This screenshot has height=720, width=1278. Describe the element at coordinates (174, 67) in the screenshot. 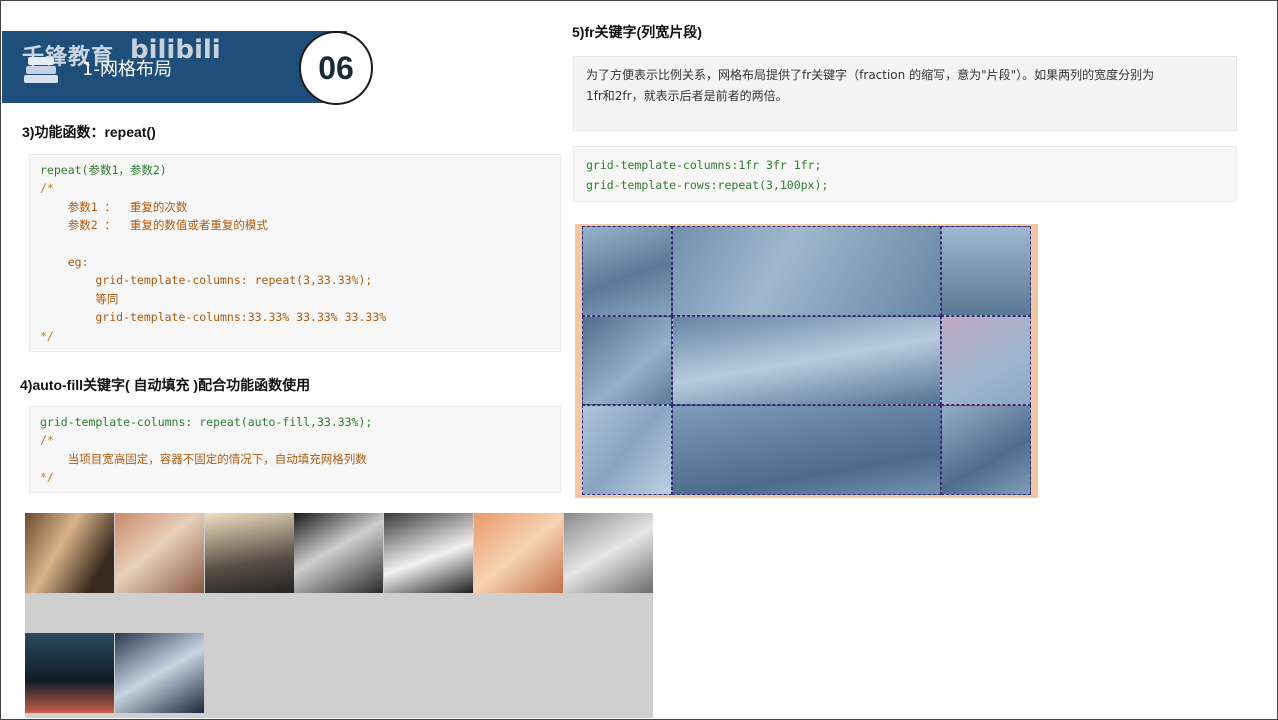

I see `header-banner: 千锋教育 bilibili 1-网格布局` at that location.